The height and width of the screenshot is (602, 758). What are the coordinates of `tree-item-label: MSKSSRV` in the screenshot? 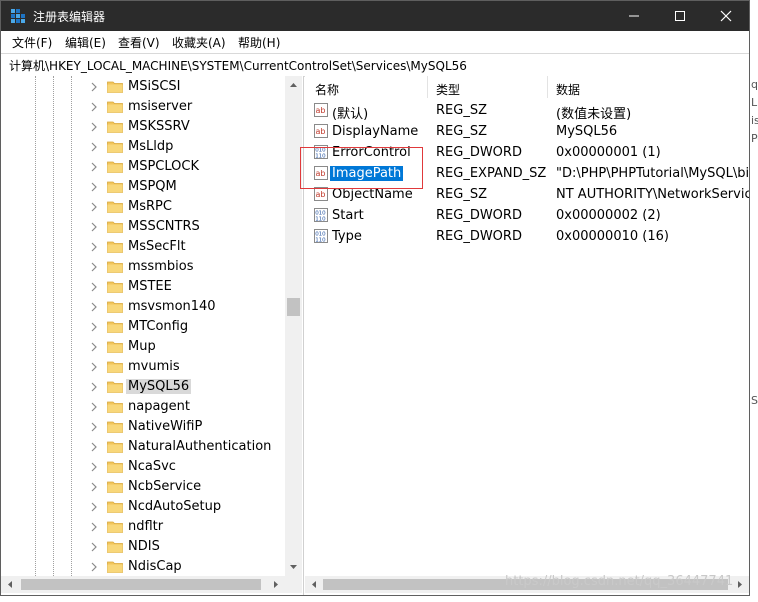 It's located at (159, 126).